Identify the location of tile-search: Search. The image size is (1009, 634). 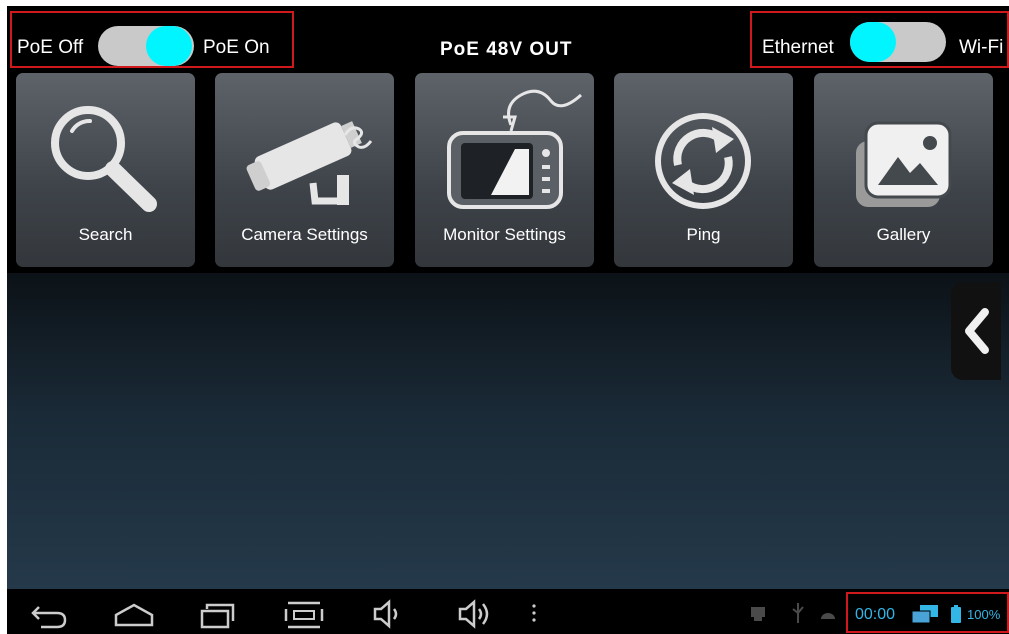
(105, 170).